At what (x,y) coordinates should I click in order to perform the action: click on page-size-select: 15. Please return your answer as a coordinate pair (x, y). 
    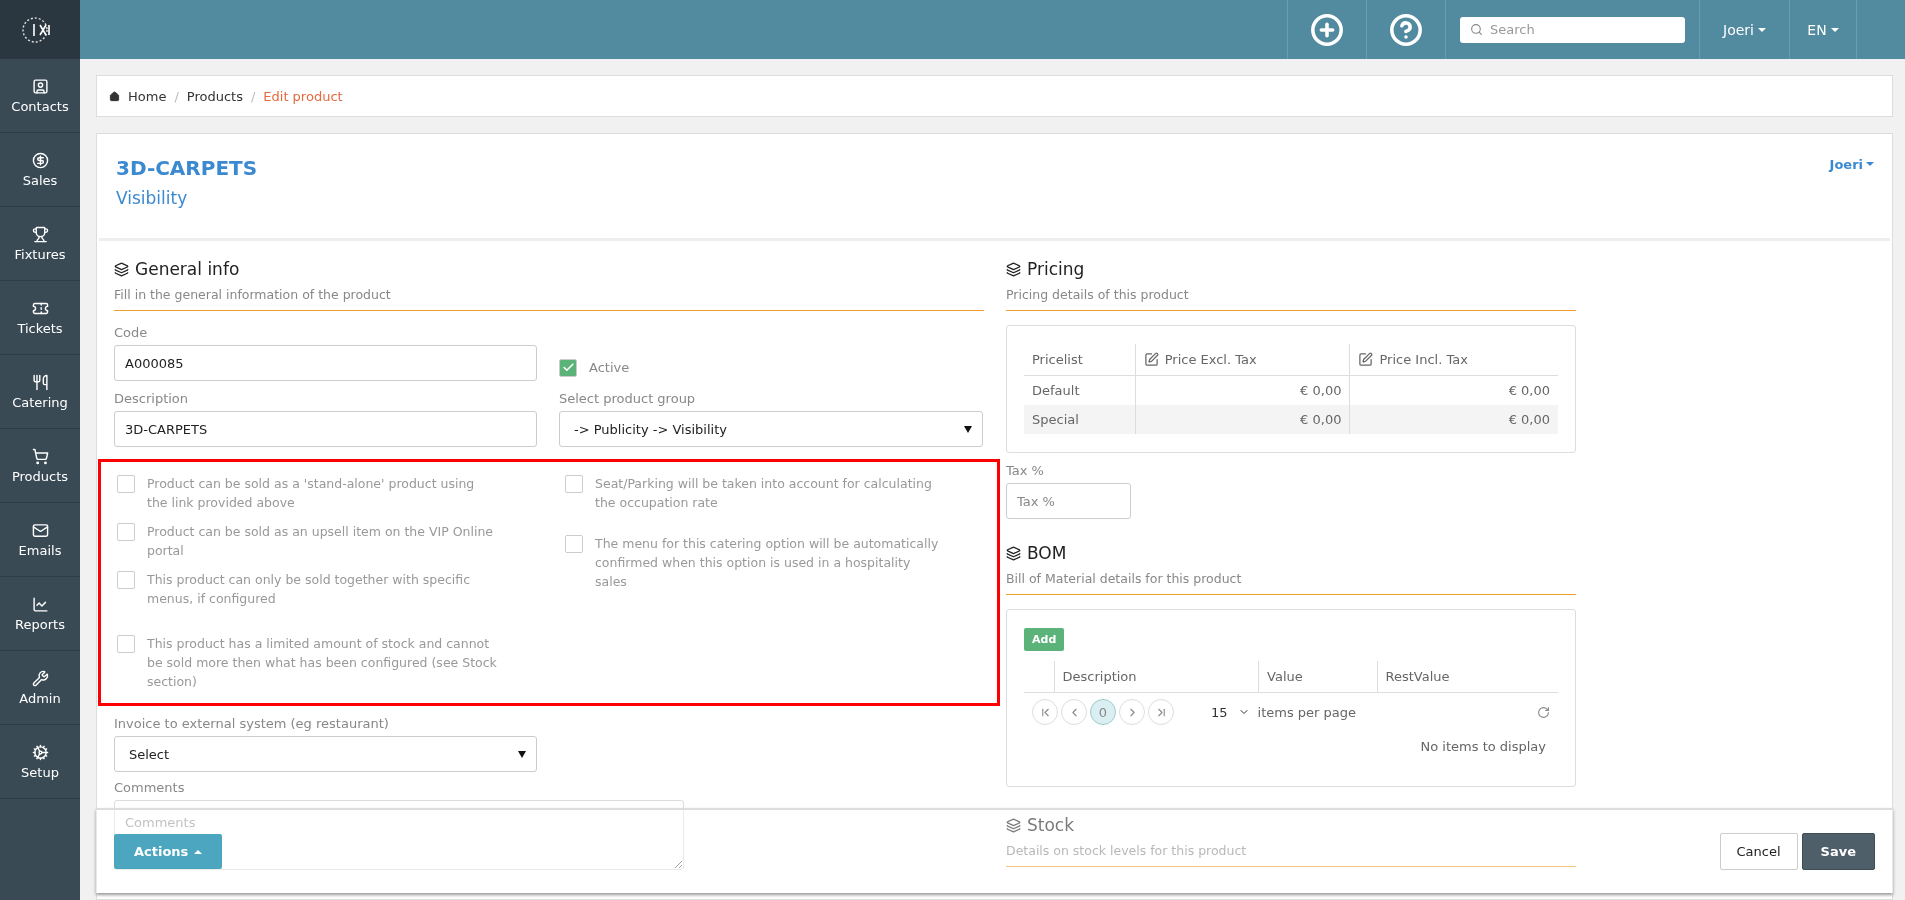
    Looking at the image, I should click on (1230, 712).